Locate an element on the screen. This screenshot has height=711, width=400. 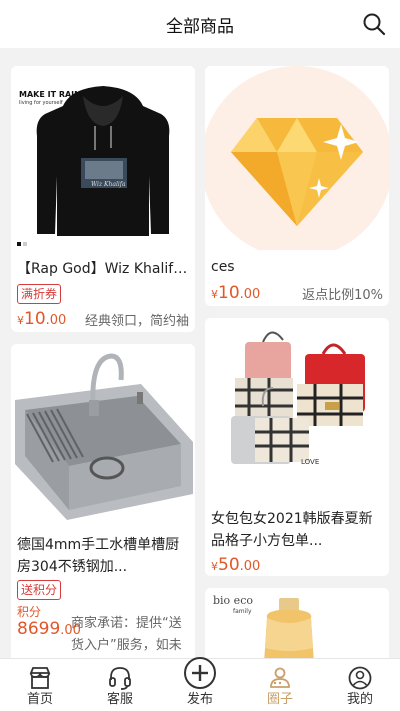
product-image: bio eco family is located at coordinates (297, 623).